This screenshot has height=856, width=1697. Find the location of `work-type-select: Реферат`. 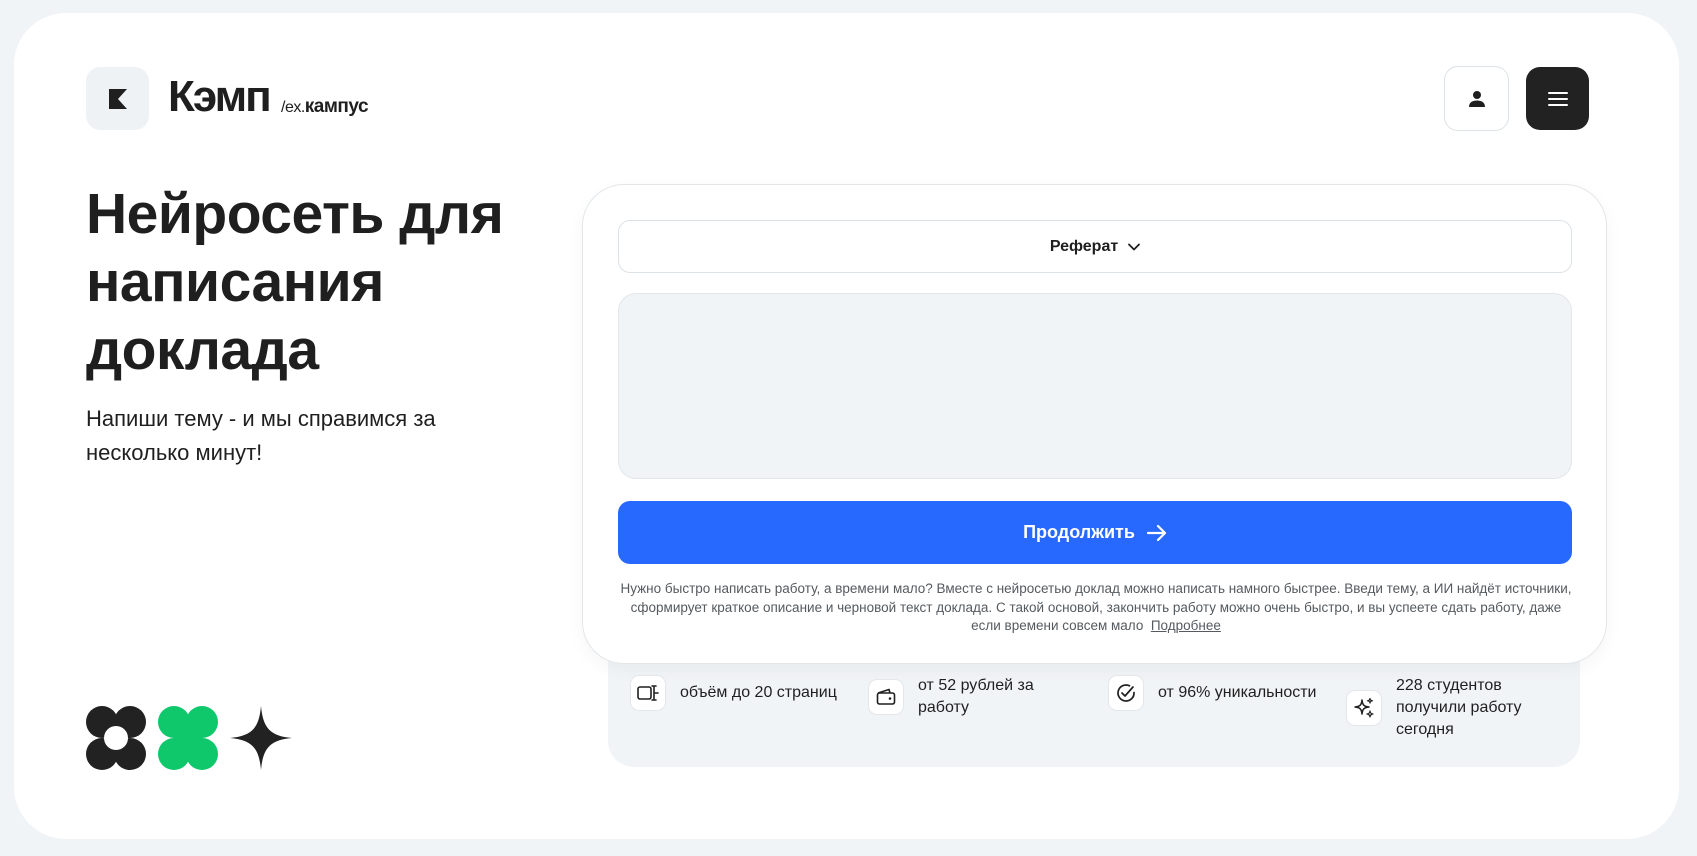

work-type-select: Реферат is located at coordinates (1095, 246).